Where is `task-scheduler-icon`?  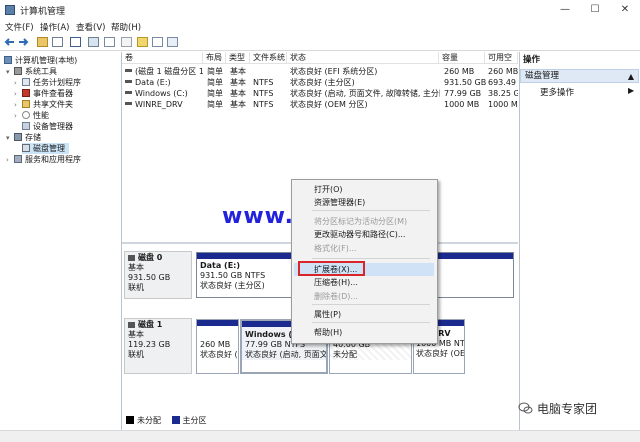
task-scheduler-icon is located at coordinates (26, 82).